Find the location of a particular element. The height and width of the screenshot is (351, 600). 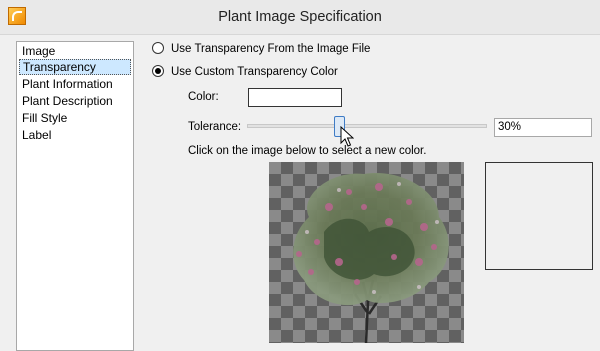

tolerance-percent-field: 30% is located at coordinates (543, 127).